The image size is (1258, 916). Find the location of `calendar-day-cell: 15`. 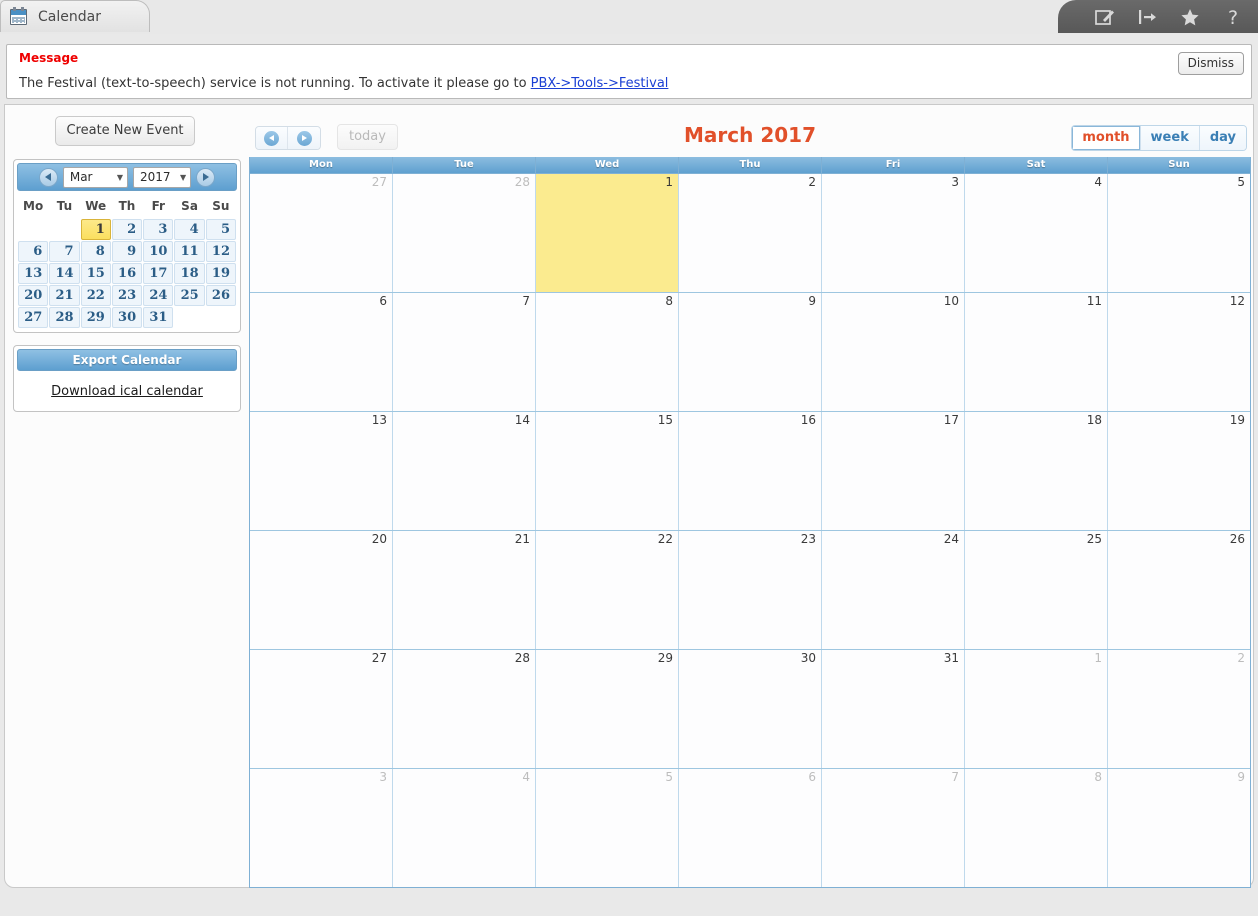

calendar-day-cell: 15 is located at coordinates (606, 471).